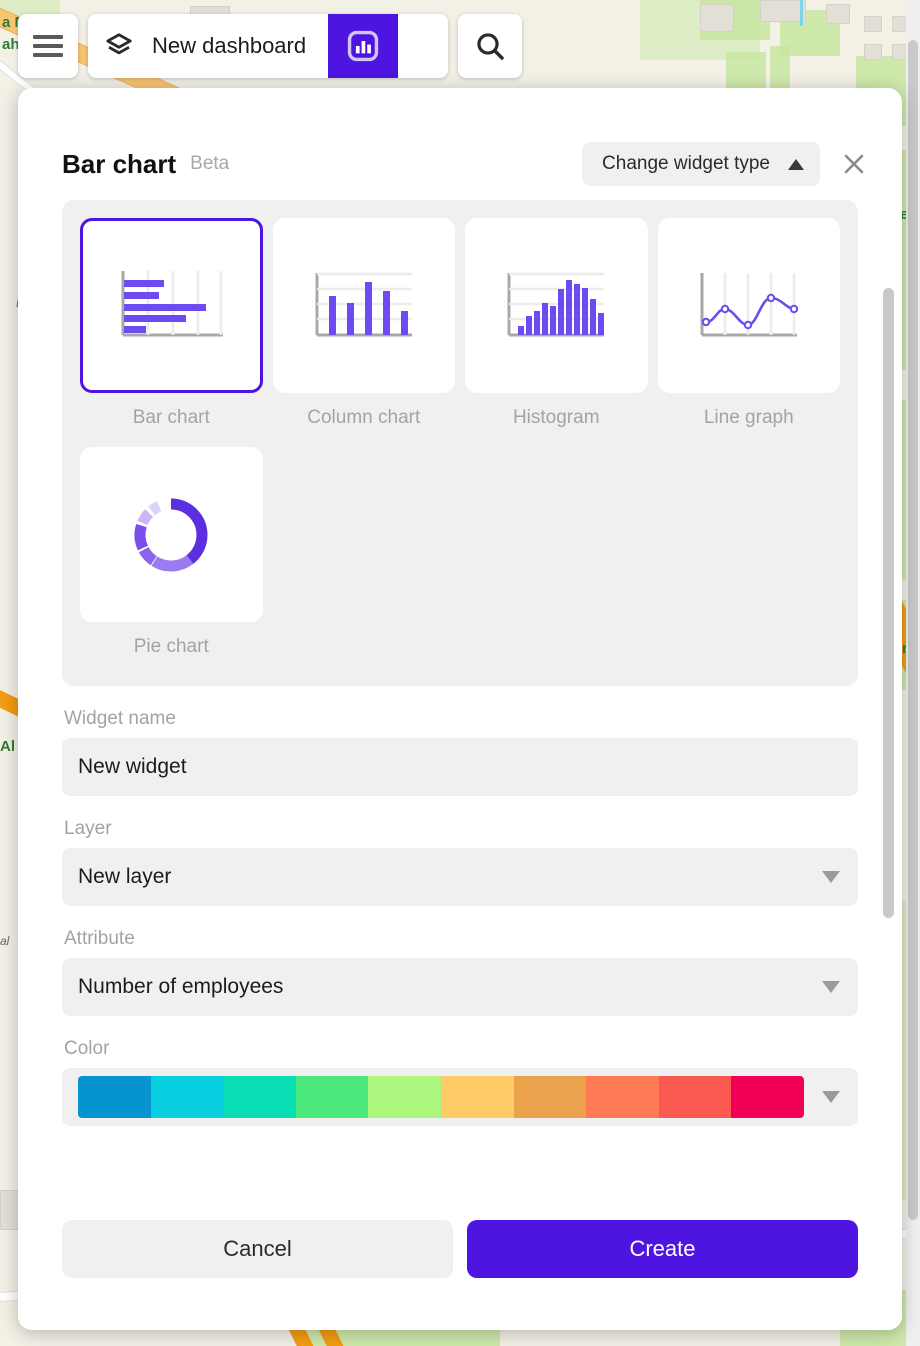  I want to click on change-widget-type-button: Change widget type, so click(701, 164).